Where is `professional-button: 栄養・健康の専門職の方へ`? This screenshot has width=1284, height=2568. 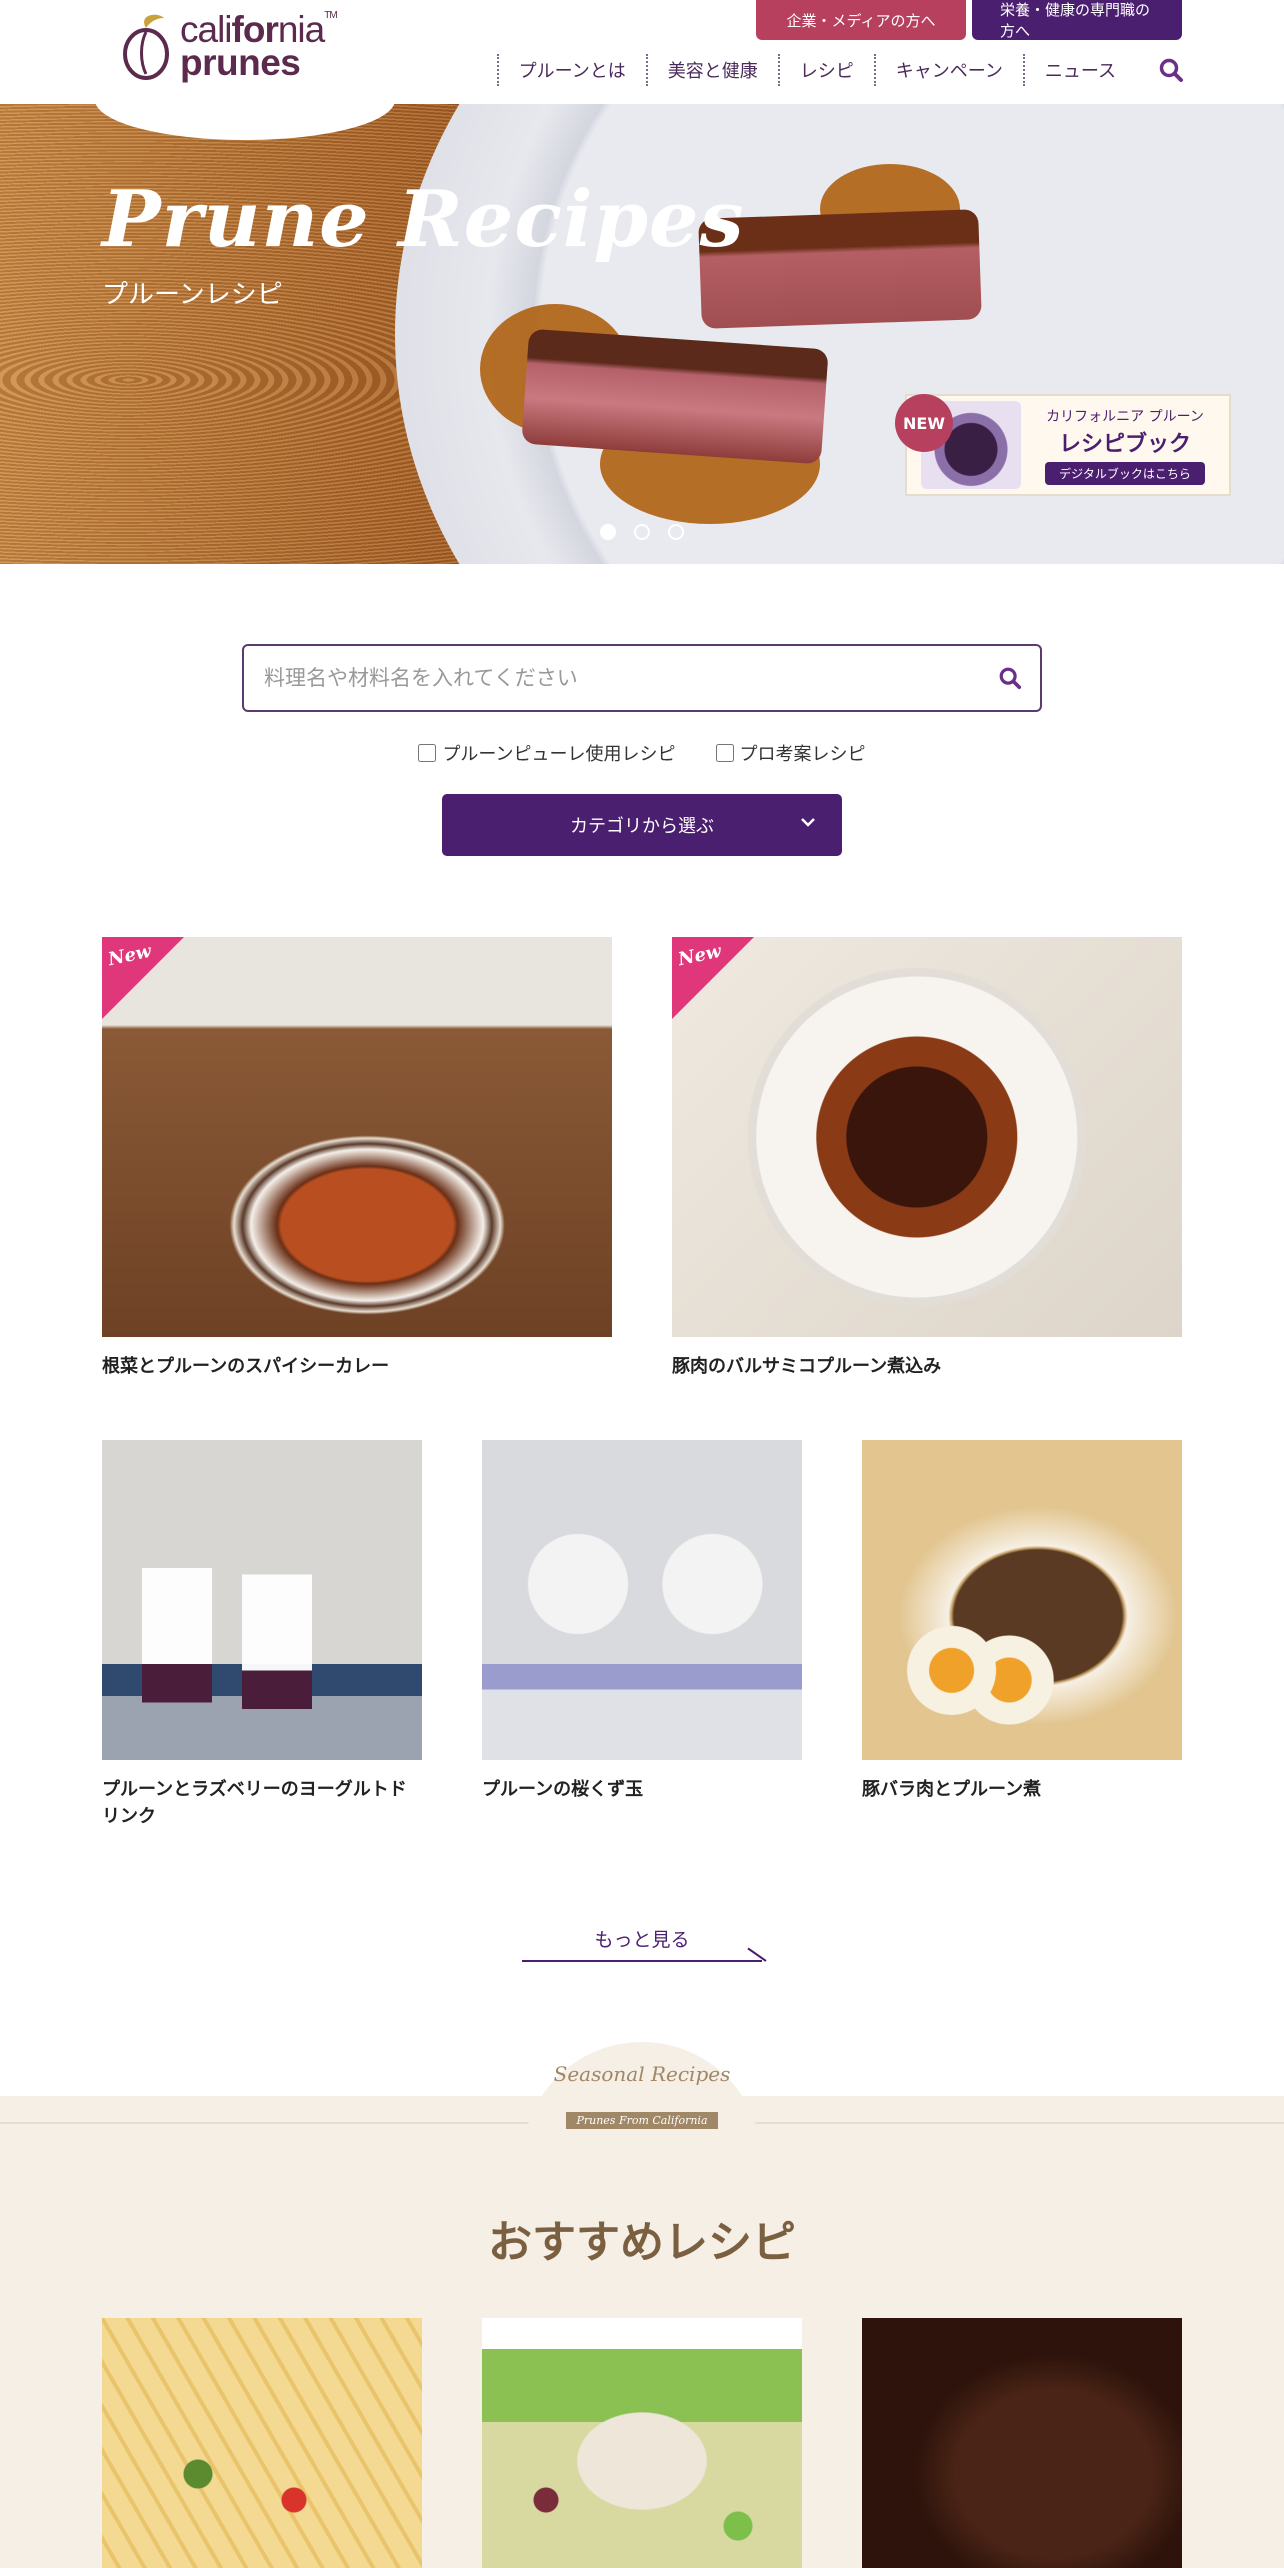
professional-button: 栄養・健康の専門職の方へ is located at coordinates (1077, 20).